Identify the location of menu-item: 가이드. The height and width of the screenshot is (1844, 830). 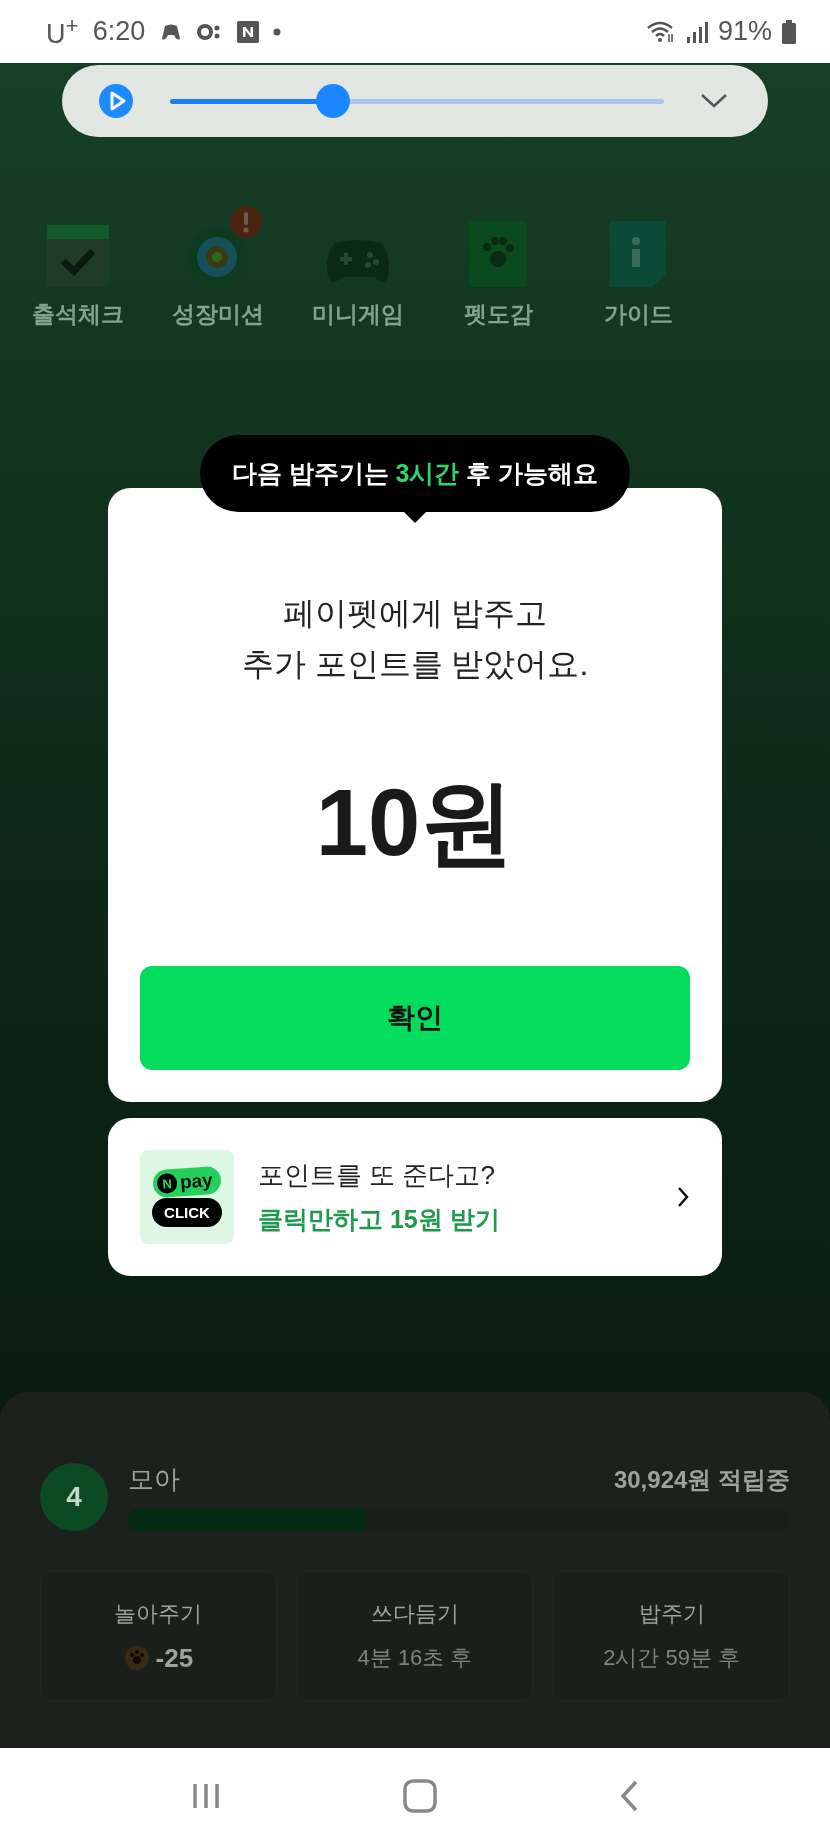
(638, 266).